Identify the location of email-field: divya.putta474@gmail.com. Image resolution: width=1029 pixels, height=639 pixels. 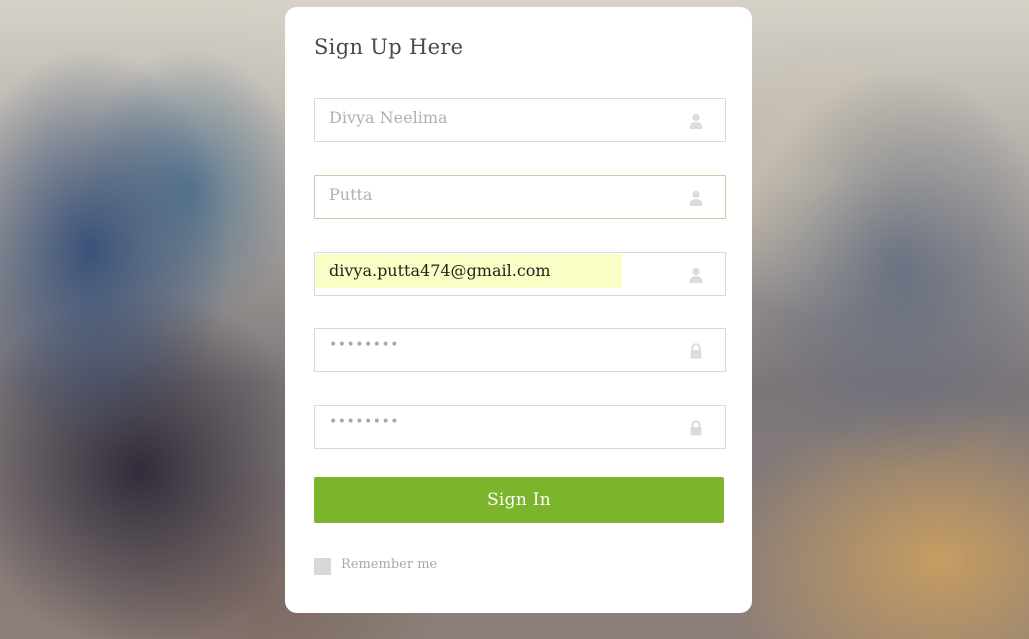
(520, 274).